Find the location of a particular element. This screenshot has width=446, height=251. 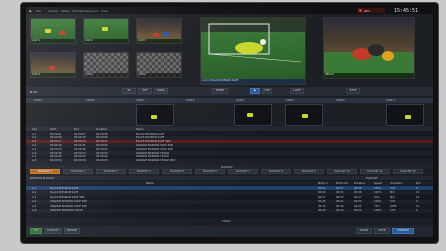

menu-layout: Layout is located at coordinates (93, 11).